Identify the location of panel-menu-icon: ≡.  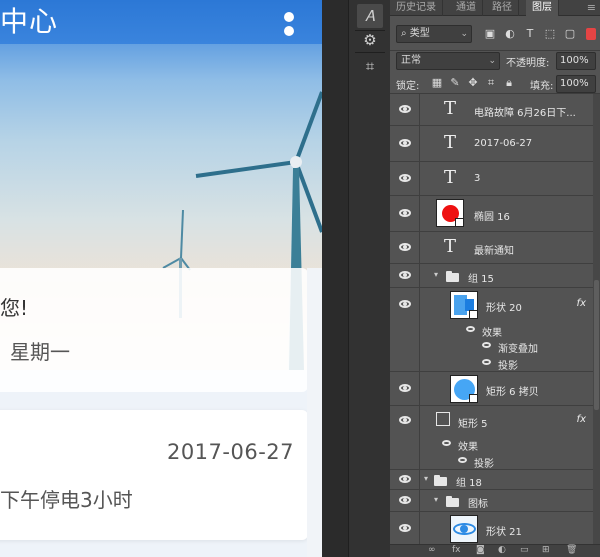
(591, 7).